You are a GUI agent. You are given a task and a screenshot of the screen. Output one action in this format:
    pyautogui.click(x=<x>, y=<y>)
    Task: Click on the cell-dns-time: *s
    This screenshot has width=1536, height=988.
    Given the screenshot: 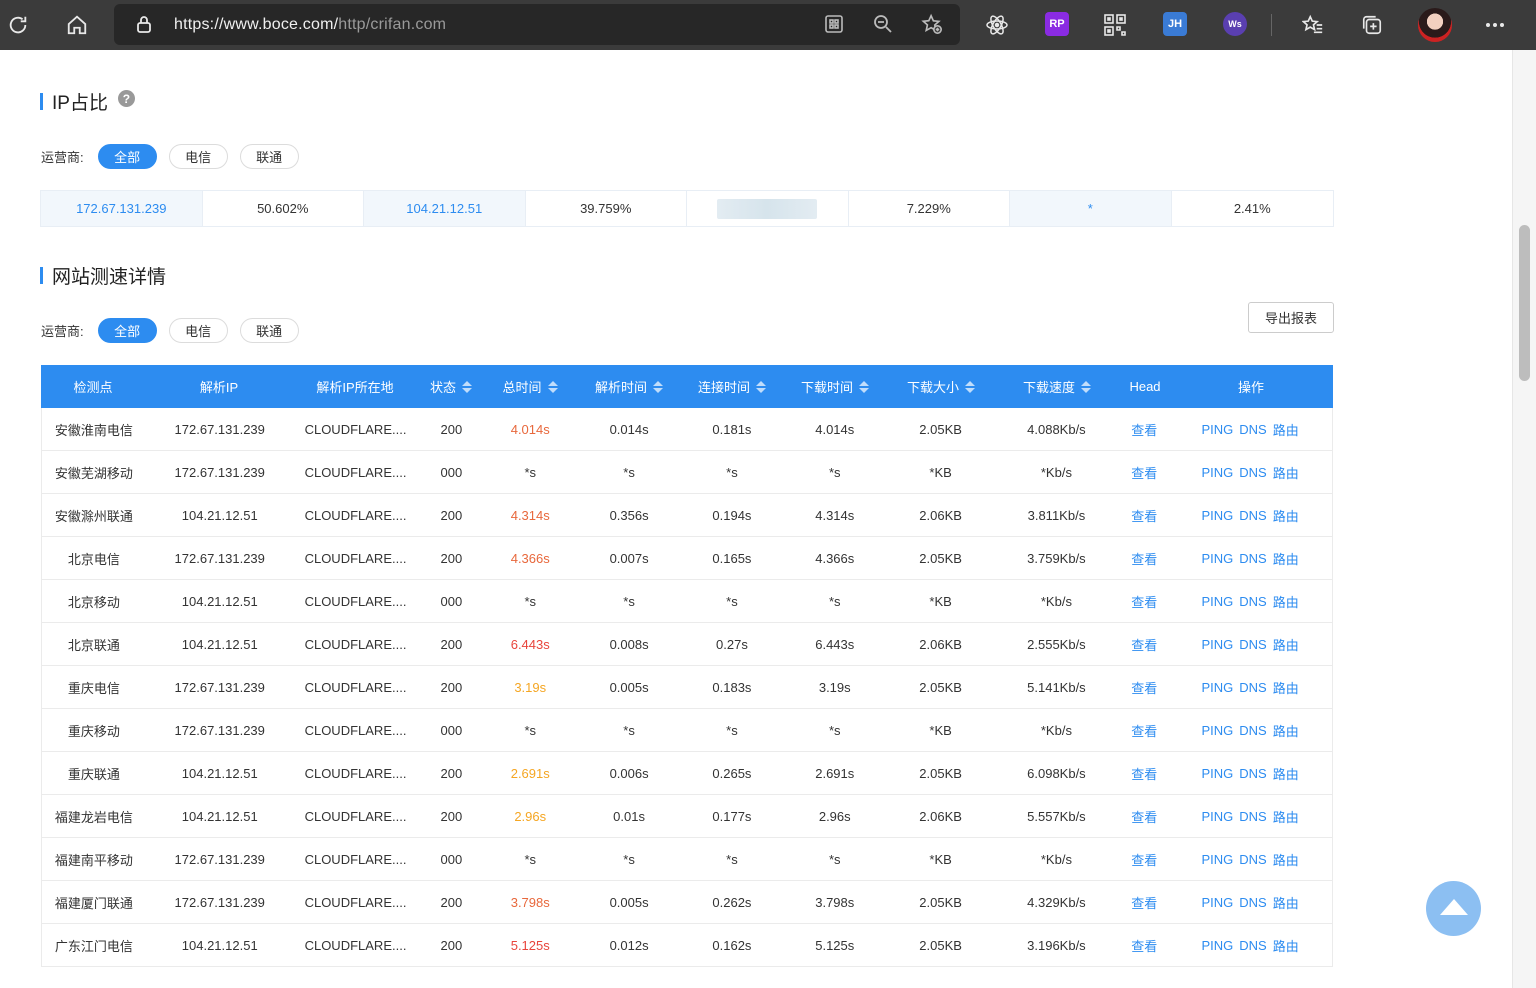 What is the action you would take?
    pyautogui.click(x=629, y=730)
    